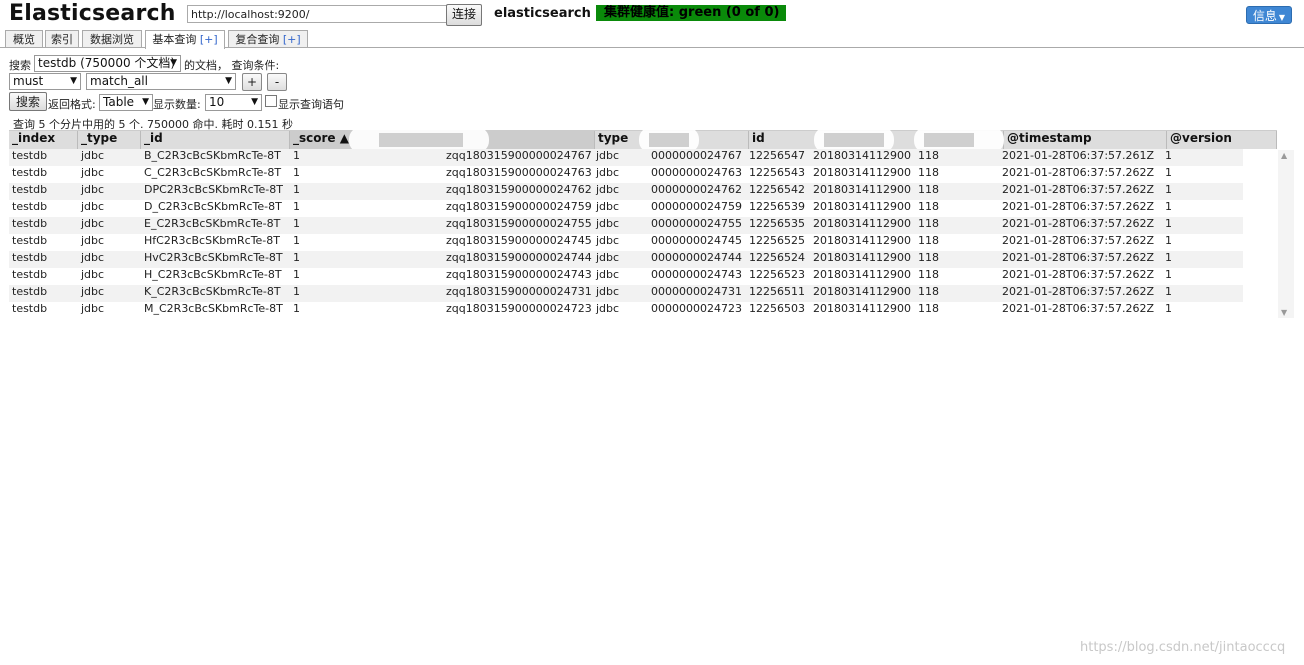  What do you see at coordinates (28, 101) in the screenshot?
I see `search-button: 搜索` at bounding box center [28, 101].